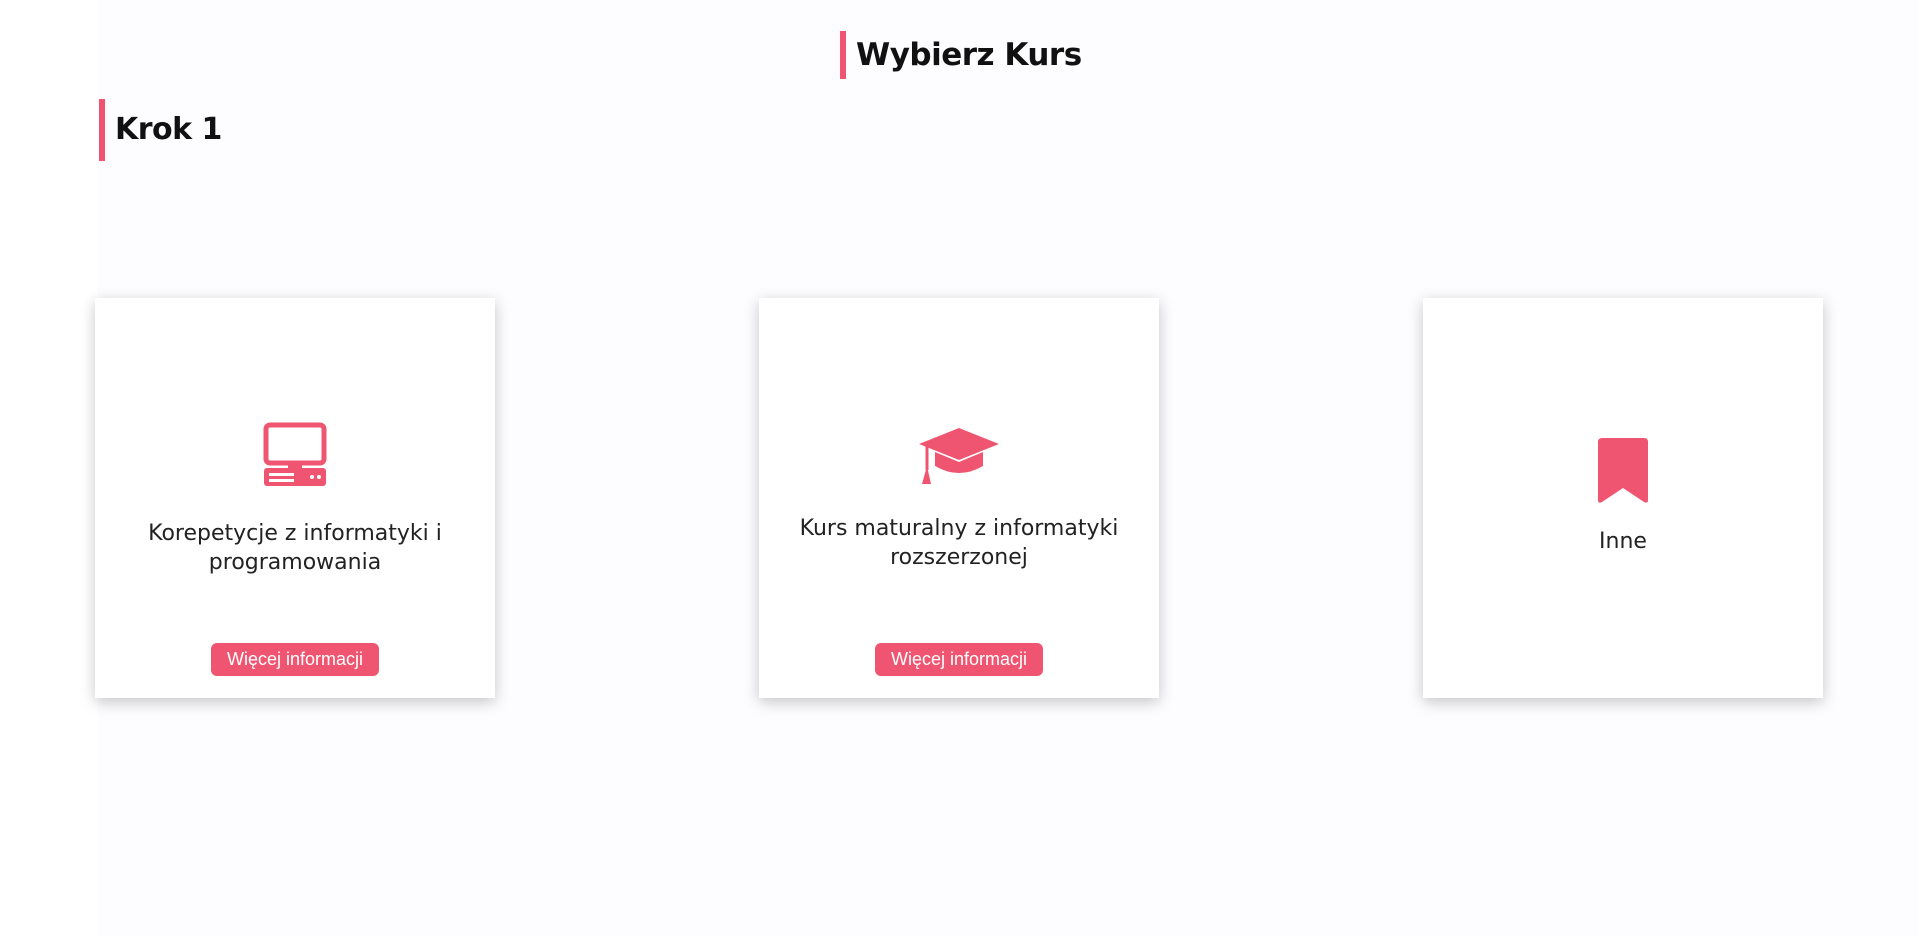 Image resolution: width=1919 pixels, height=936 pixels. Describe the element at coordinates (961, 54) in the screenshot. I see `page-title: Wybierz Kurs` at that location.